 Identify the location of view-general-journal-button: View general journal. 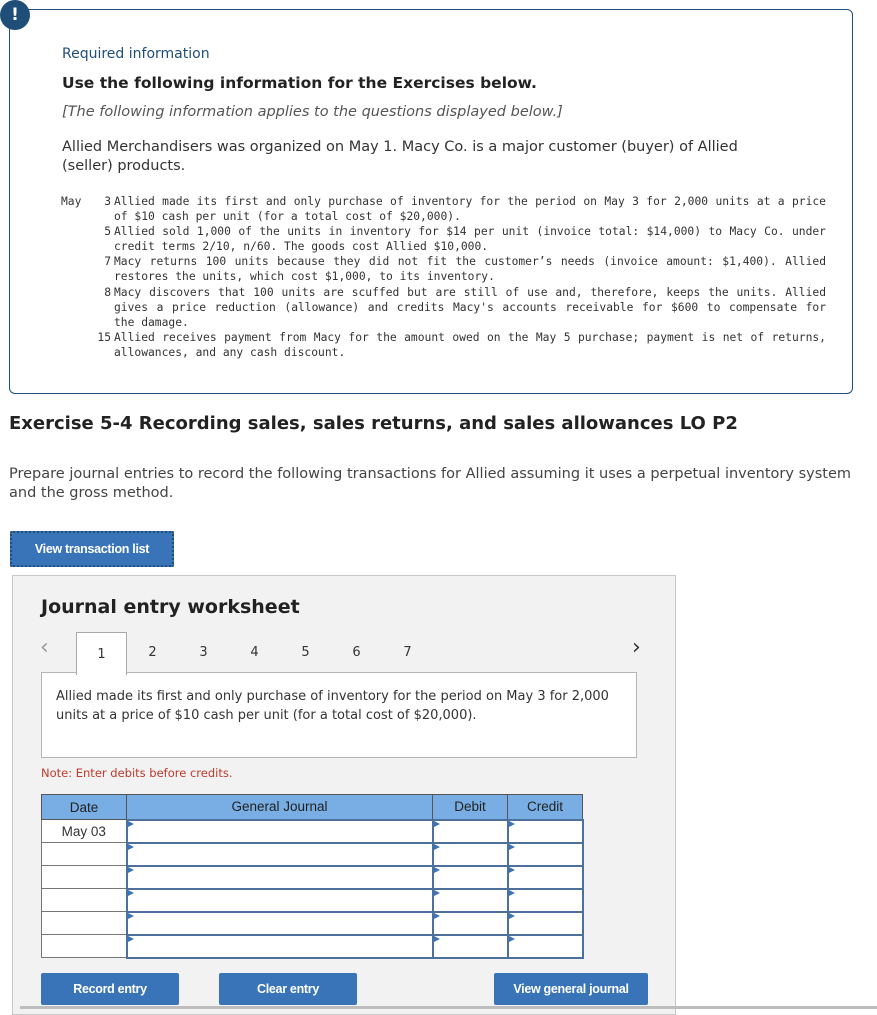
(571, 989).